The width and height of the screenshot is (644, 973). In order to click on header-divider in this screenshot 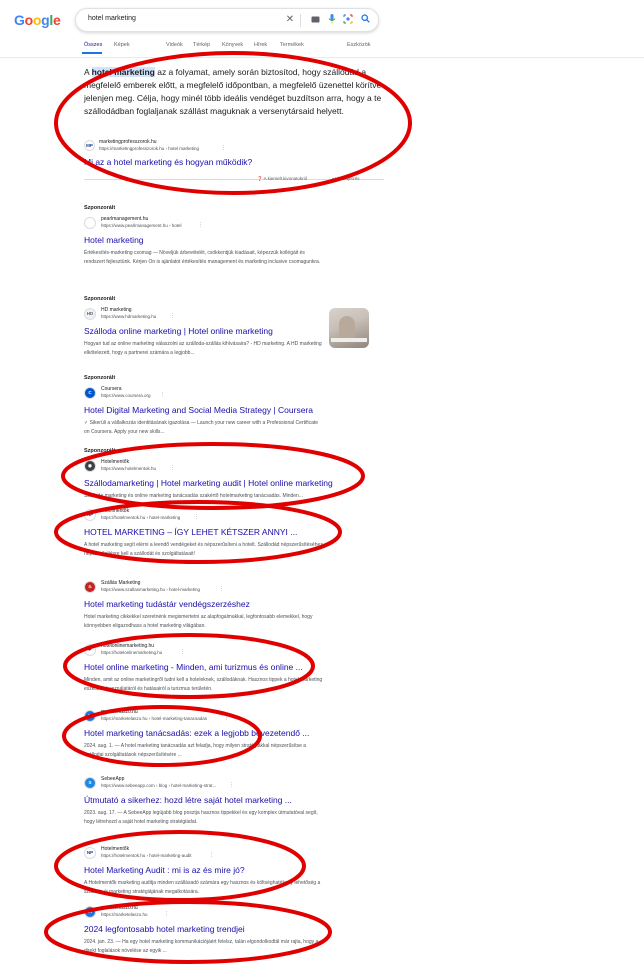, I will do `click(322, 57)`.